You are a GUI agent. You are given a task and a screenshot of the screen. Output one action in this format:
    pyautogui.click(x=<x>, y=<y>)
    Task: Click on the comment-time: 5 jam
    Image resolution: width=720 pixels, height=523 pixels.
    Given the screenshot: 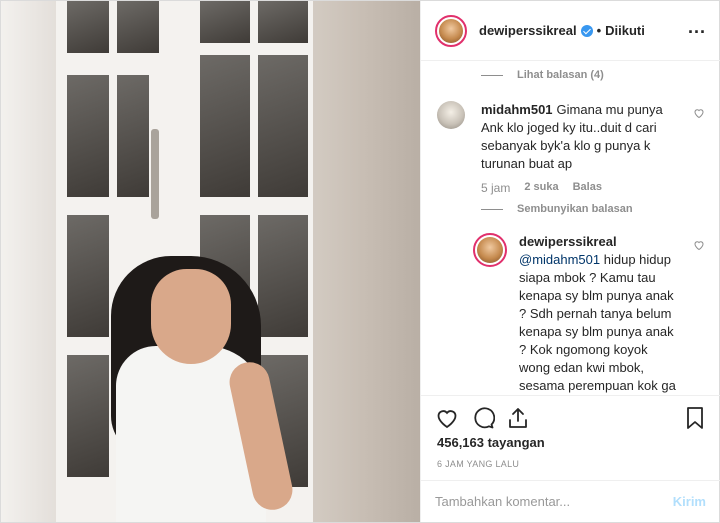 What is the action you would take?
    pyautogui.click(x=495, y=188)
    